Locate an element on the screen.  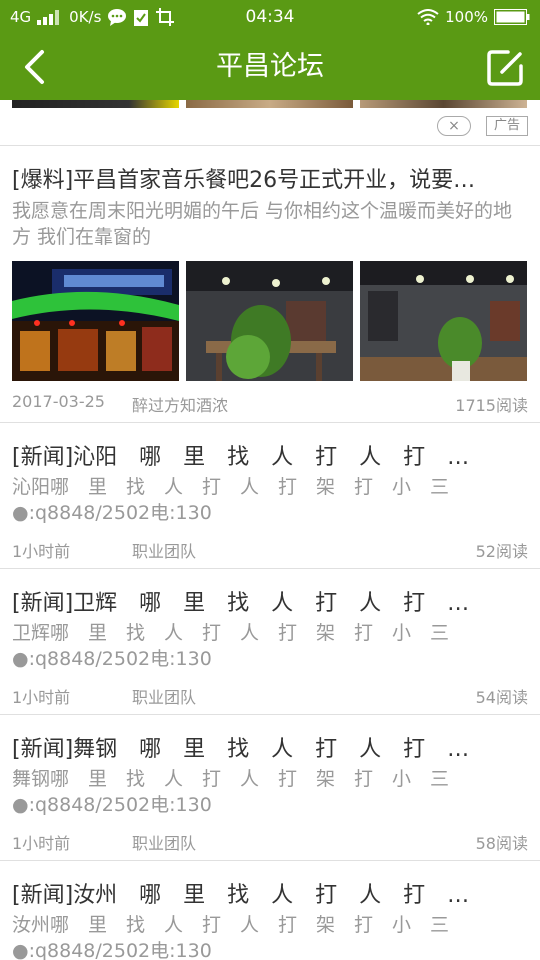
photo-storefront is located at coordinates (95, 321).